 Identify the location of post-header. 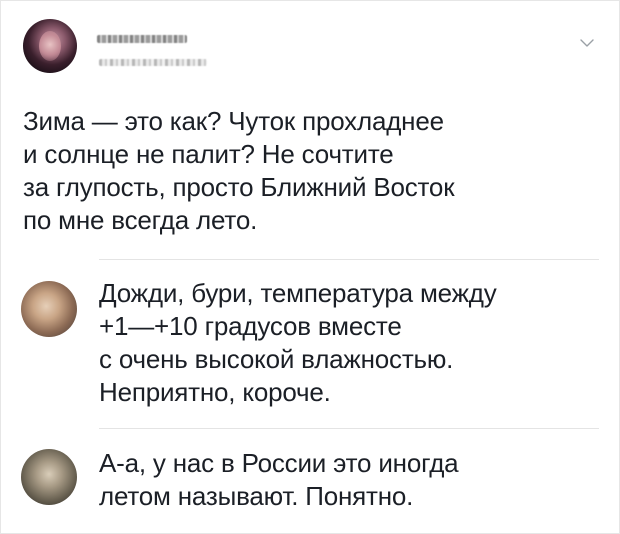
(311, 52).